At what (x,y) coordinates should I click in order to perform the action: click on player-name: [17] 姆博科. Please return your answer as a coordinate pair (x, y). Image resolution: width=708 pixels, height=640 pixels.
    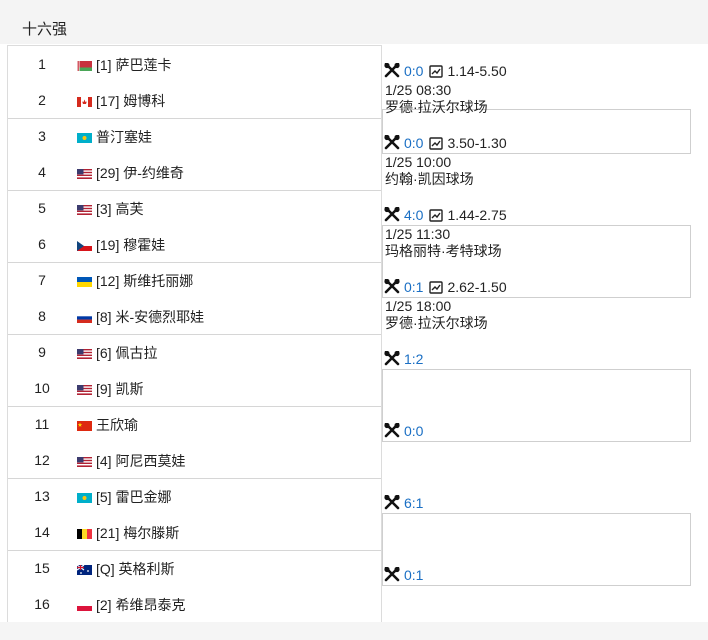
    Looking at the image, I should click on (131, 101).